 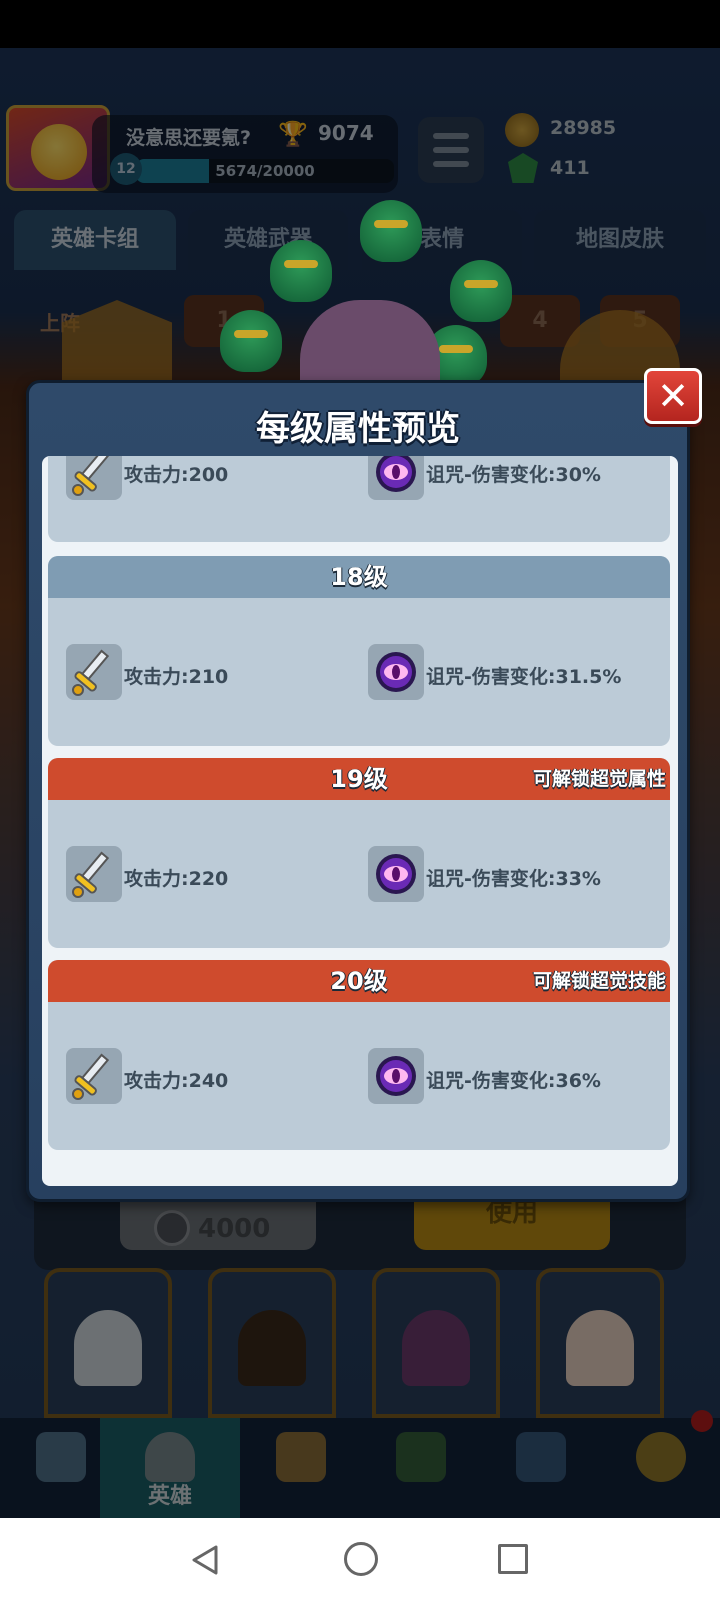 I want to click on unlock-note: 可解锁超觉技能, so click(x=599, y=981).